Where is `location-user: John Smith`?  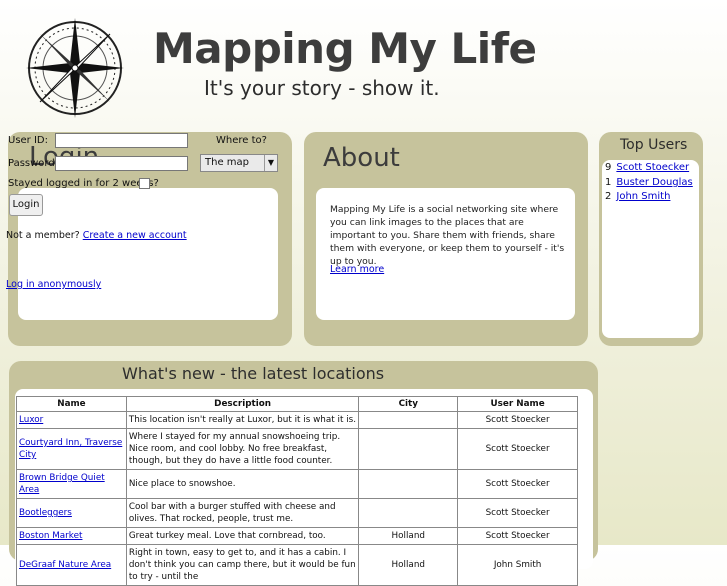
location-user: John Smith is located at coordinates (517, 565).